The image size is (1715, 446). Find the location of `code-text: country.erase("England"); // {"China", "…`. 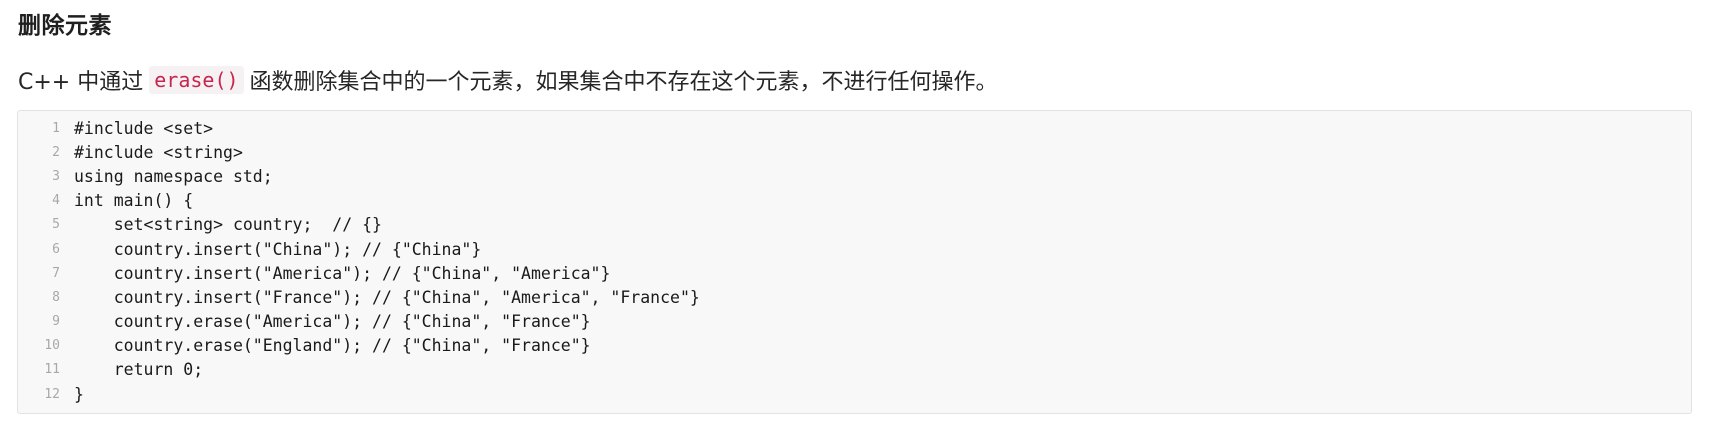

code-text: country.erase("England"); // {"China", "… is located at coordinates (332, 346).